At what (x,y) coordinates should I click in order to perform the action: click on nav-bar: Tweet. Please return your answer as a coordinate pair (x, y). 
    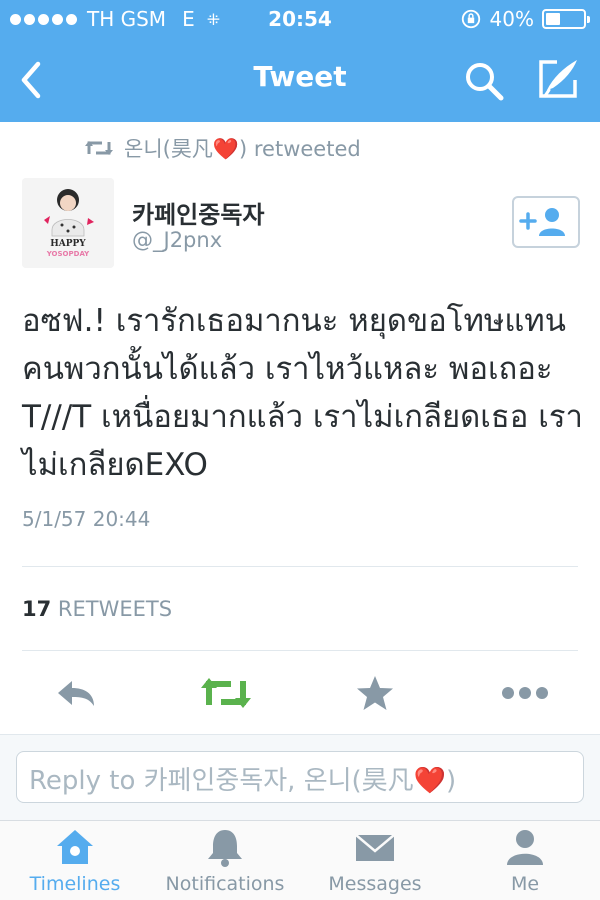
    Looking at the image, I should click on (300, 80).